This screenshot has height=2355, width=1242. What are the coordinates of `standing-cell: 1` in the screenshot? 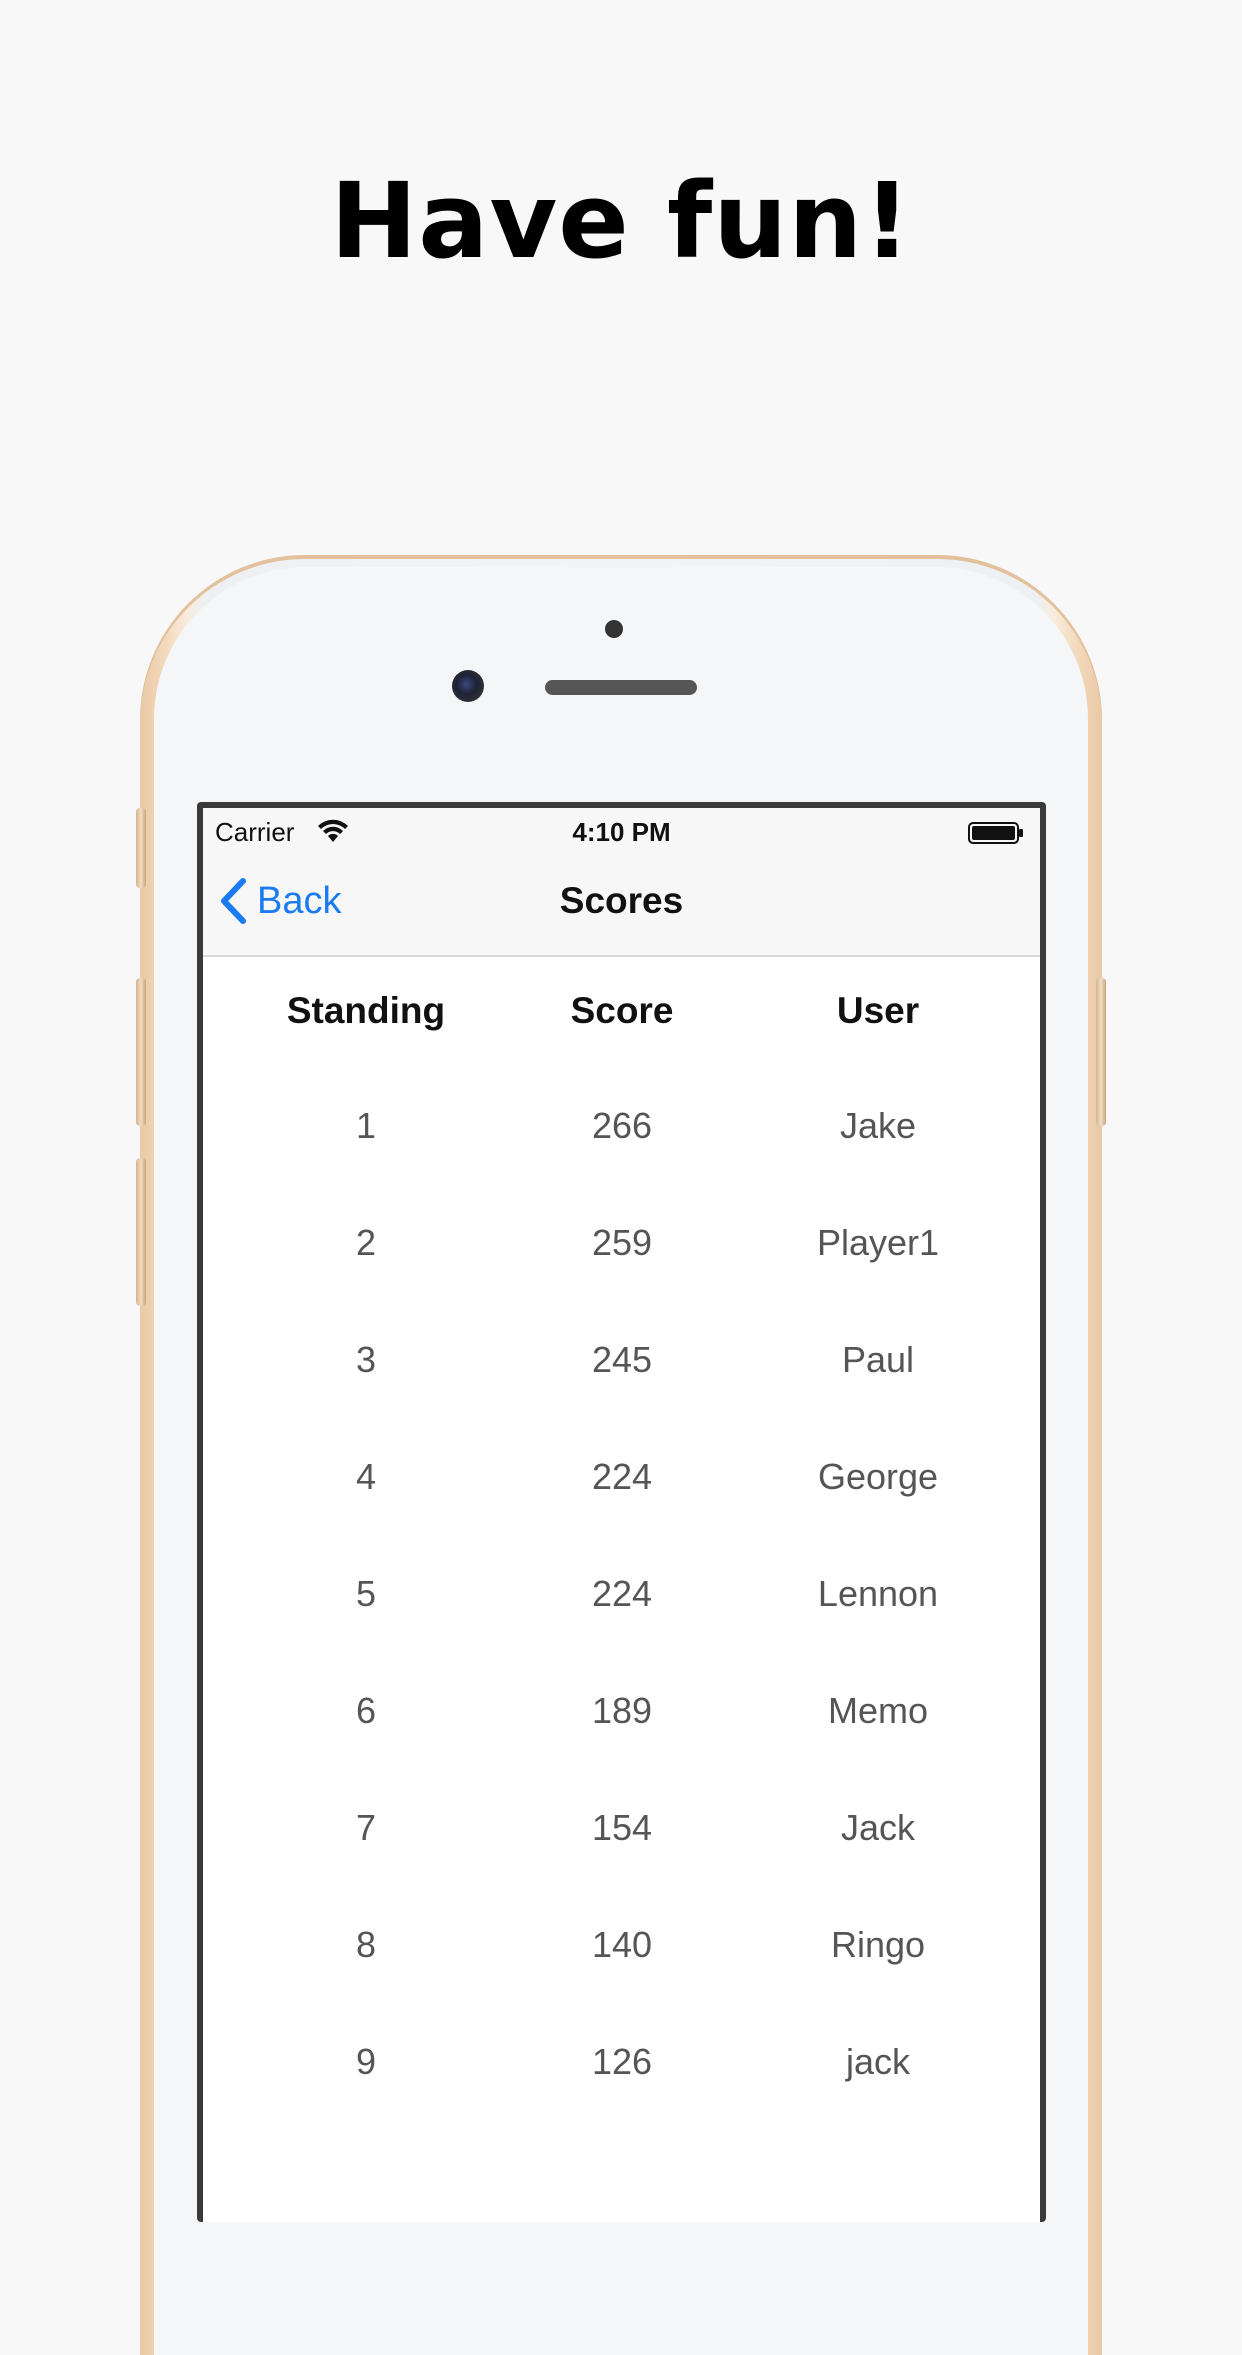 It's located at (366, 1125).